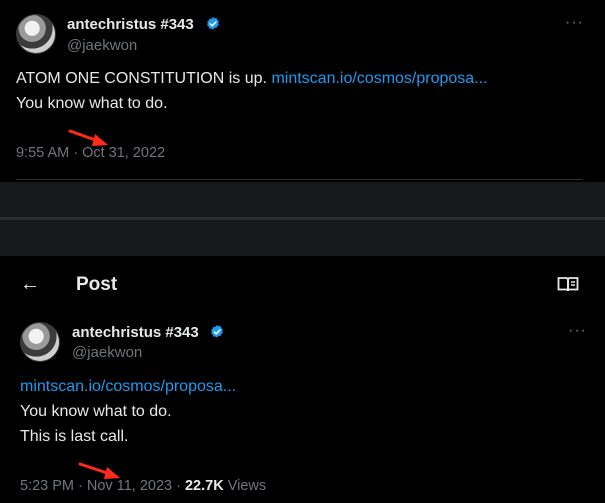  Describe the element at coordinates (144, 78) in the screenshot. I see `tweet-text: ATOM ONE CONSTITUTION is up.` at that location.